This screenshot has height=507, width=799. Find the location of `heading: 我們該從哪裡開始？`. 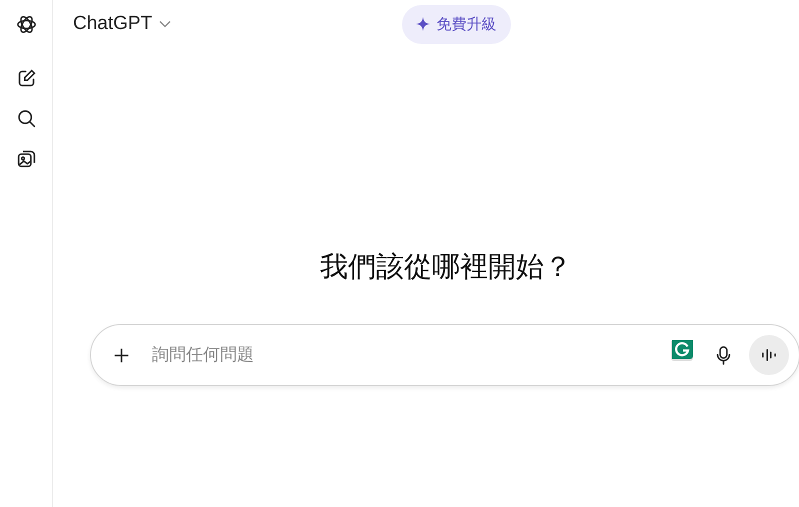

heading: 我們該從哪裡開始？ is located at coordinates (446, 267).